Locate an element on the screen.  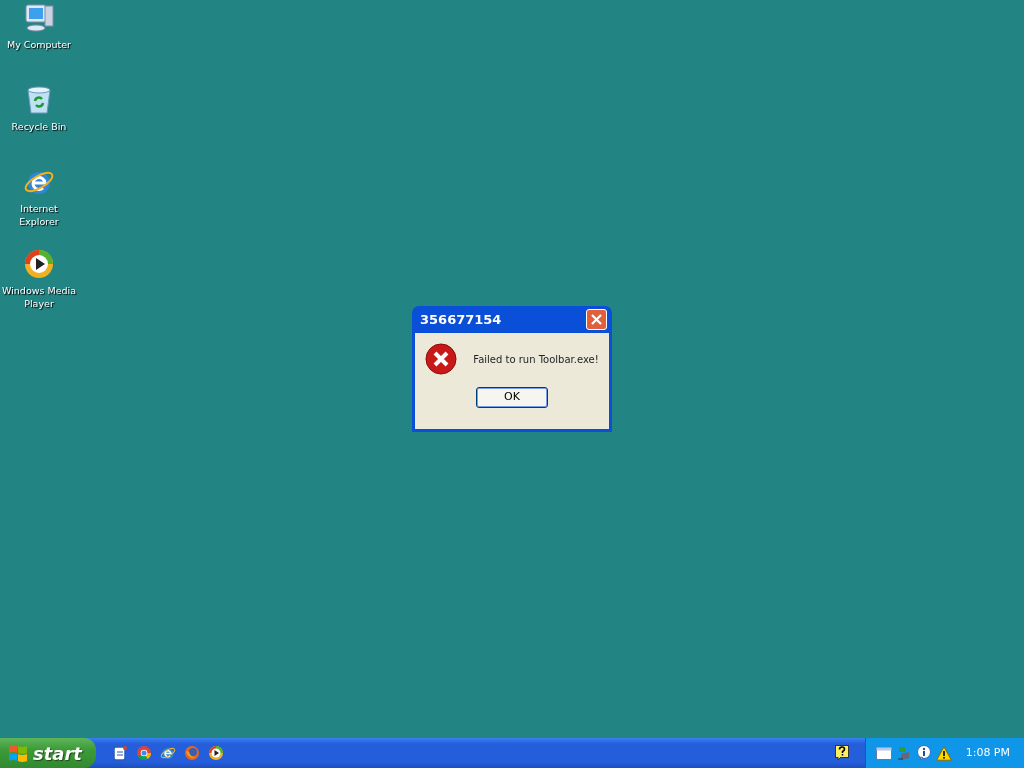
start-button: start is located at coordinates (48, 753).